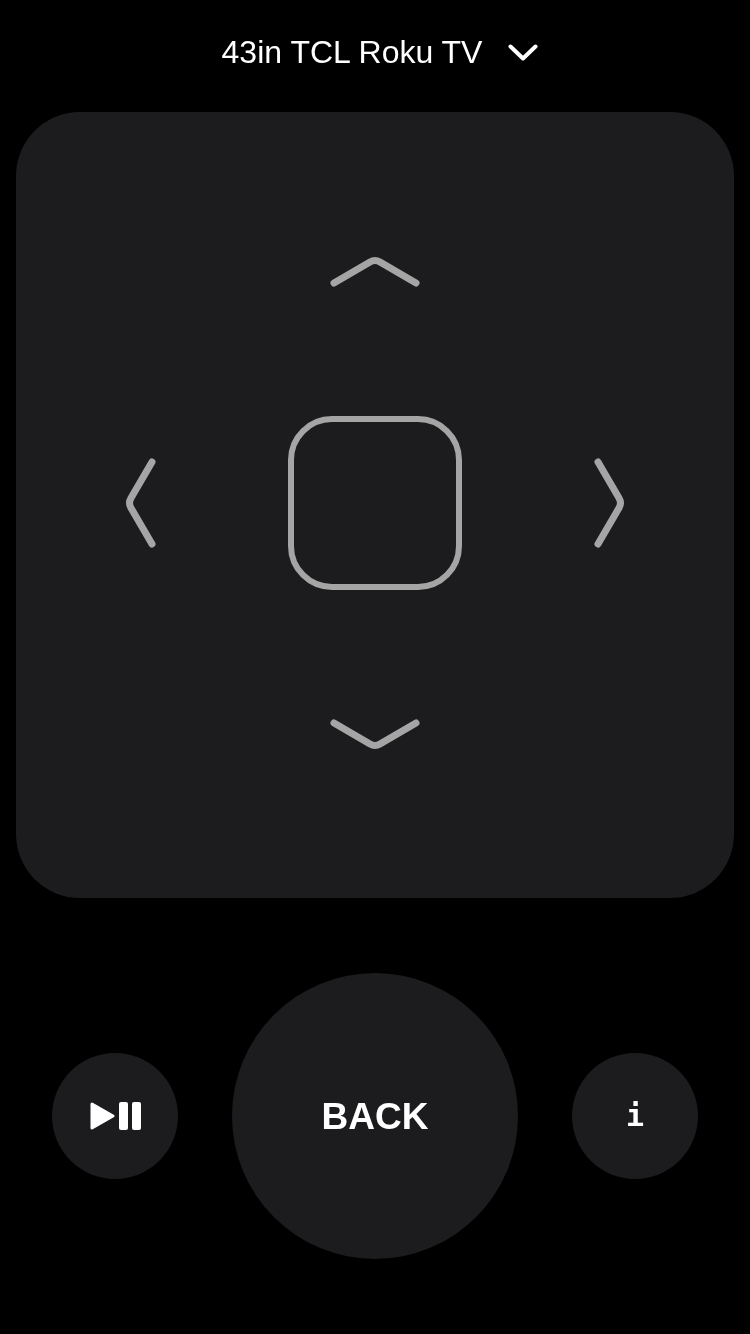  Describe the element at coordinates (375, 272) in the screenshot. I see `chevron-up-icon` at that location.